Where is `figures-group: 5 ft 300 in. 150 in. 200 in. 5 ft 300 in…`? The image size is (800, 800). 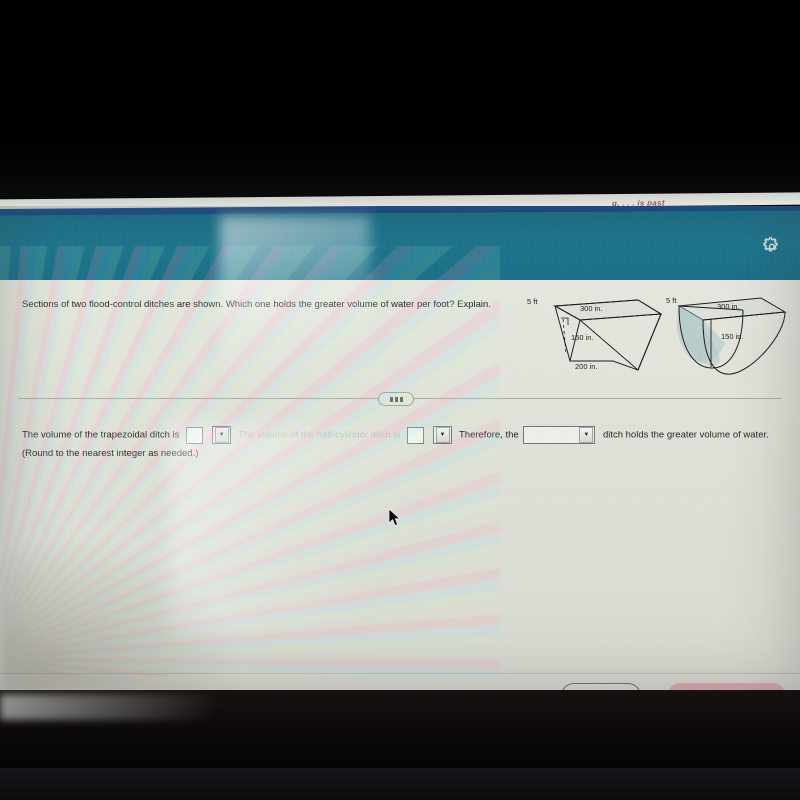
figures-group: 5 ft 300 in. 150 in. 200 in. 5 ft 300 in… is located at coordinates (660, 338).